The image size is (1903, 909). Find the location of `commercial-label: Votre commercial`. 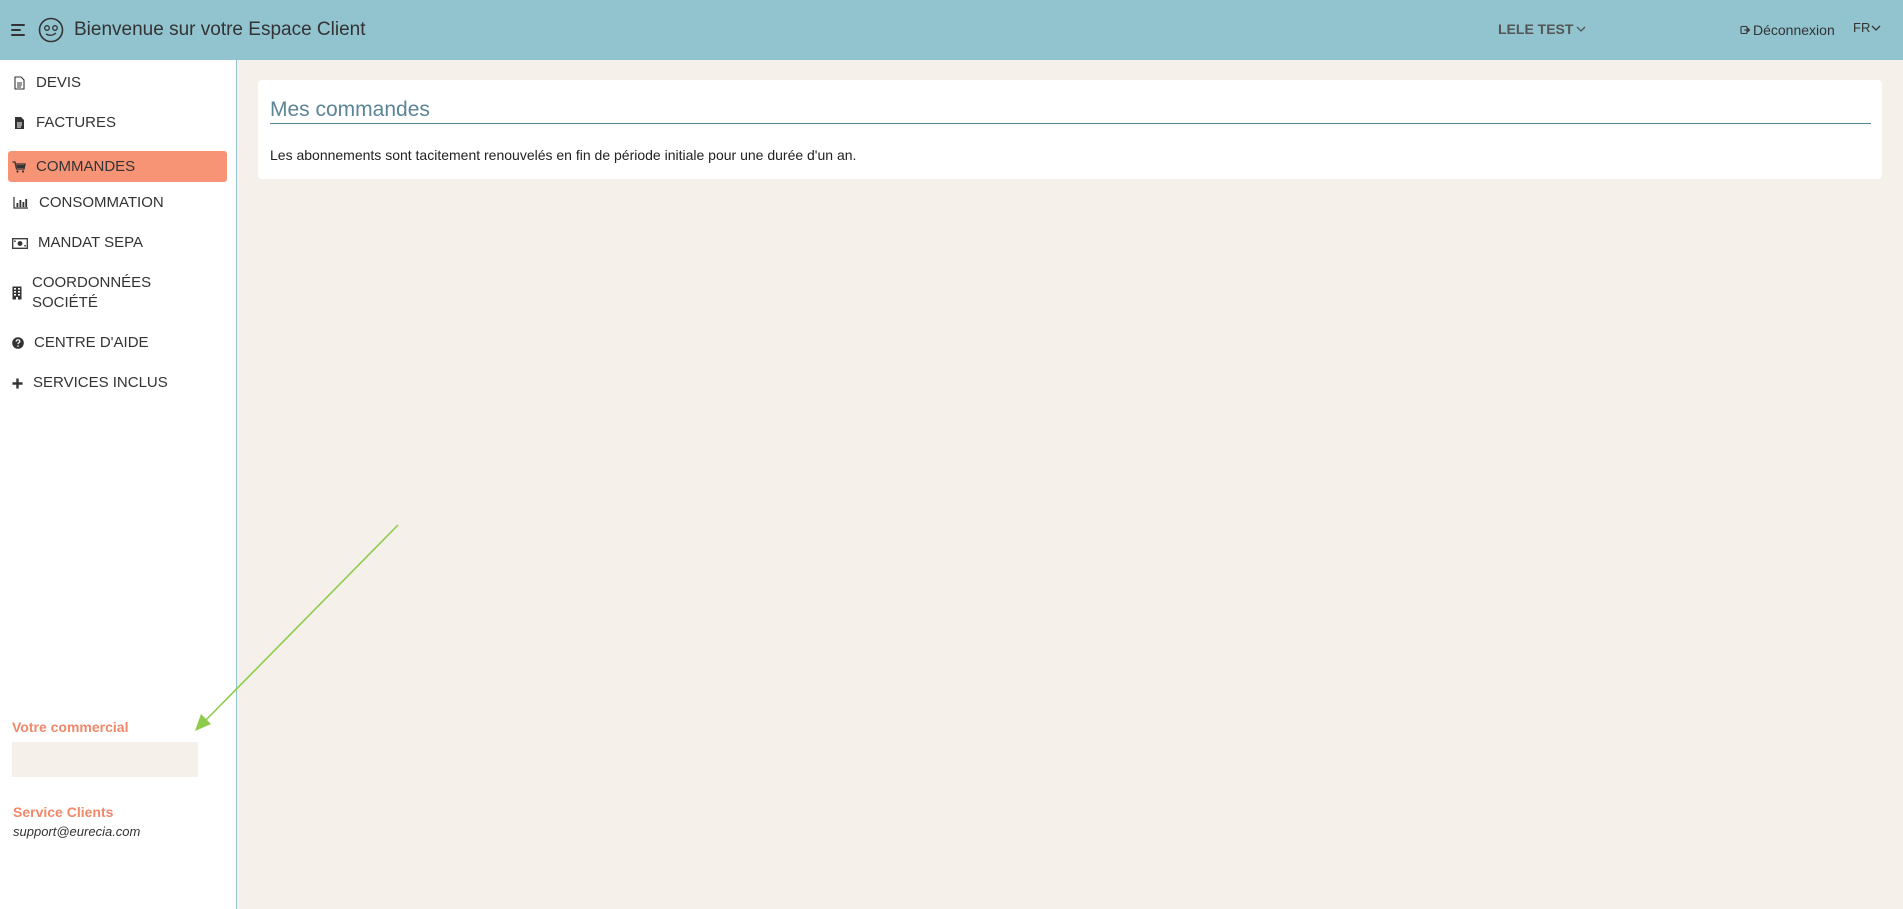

commercial-label: Votre commercial is located at coordinates (70, 727).